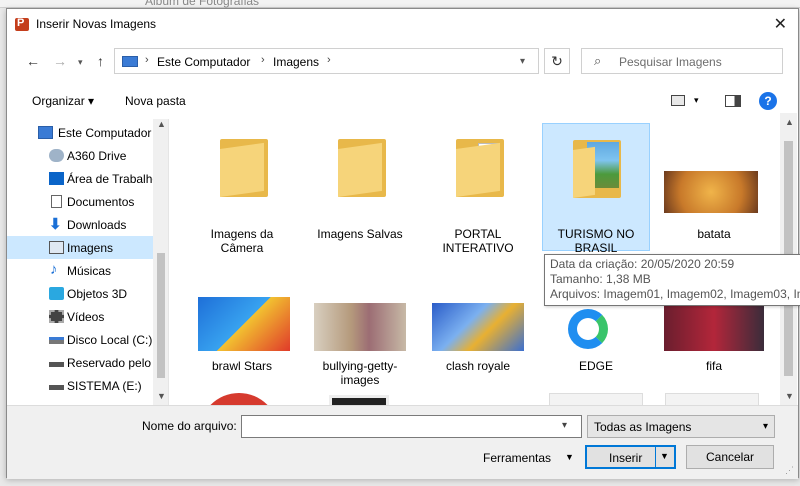  What do you see at coordinates (713, 366) in the screenshot?
I see `file-name: fifa` at bounding box center [713, 366].